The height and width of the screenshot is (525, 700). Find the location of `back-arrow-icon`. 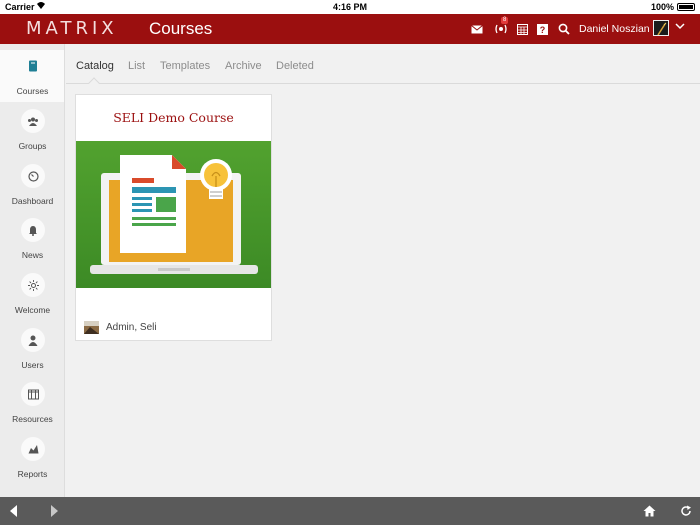

back-arrow-icon is located at coordinates (14, 511).